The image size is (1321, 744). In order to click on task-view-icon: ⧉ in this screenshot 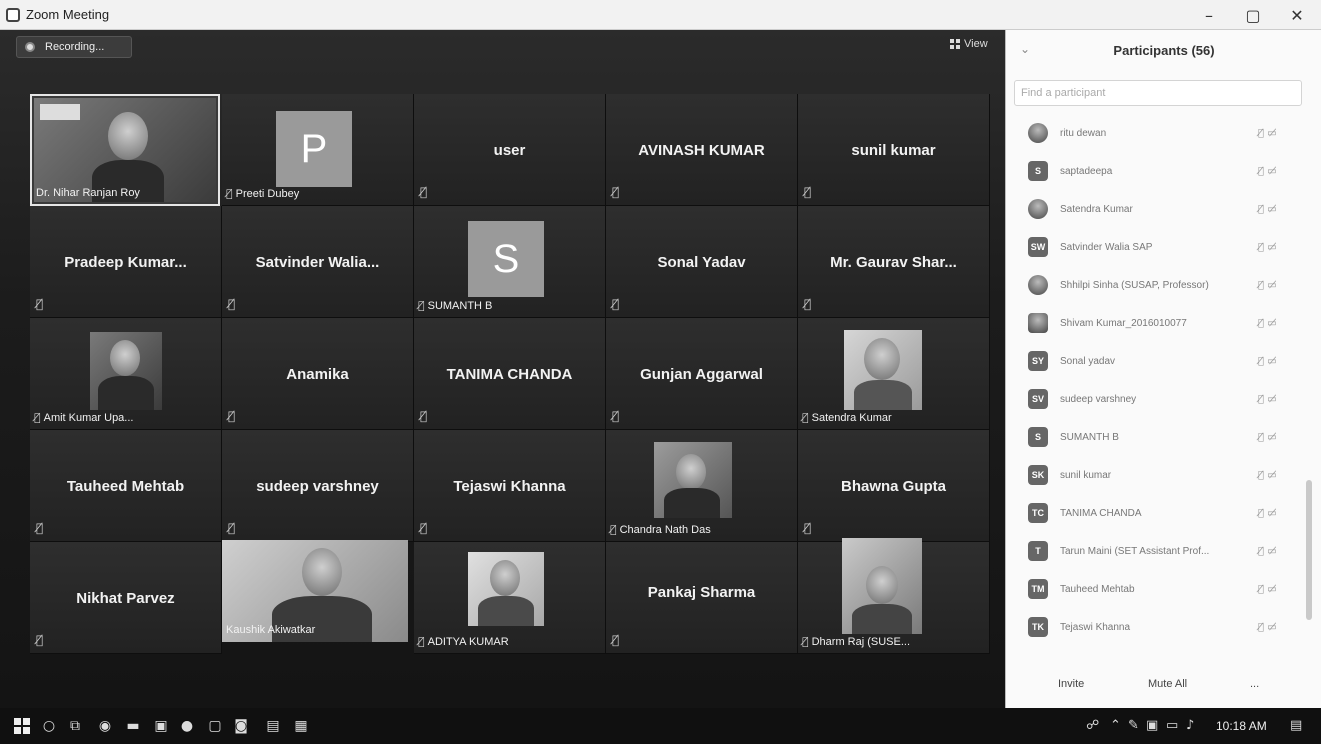, I will do `click(75, 726)`.